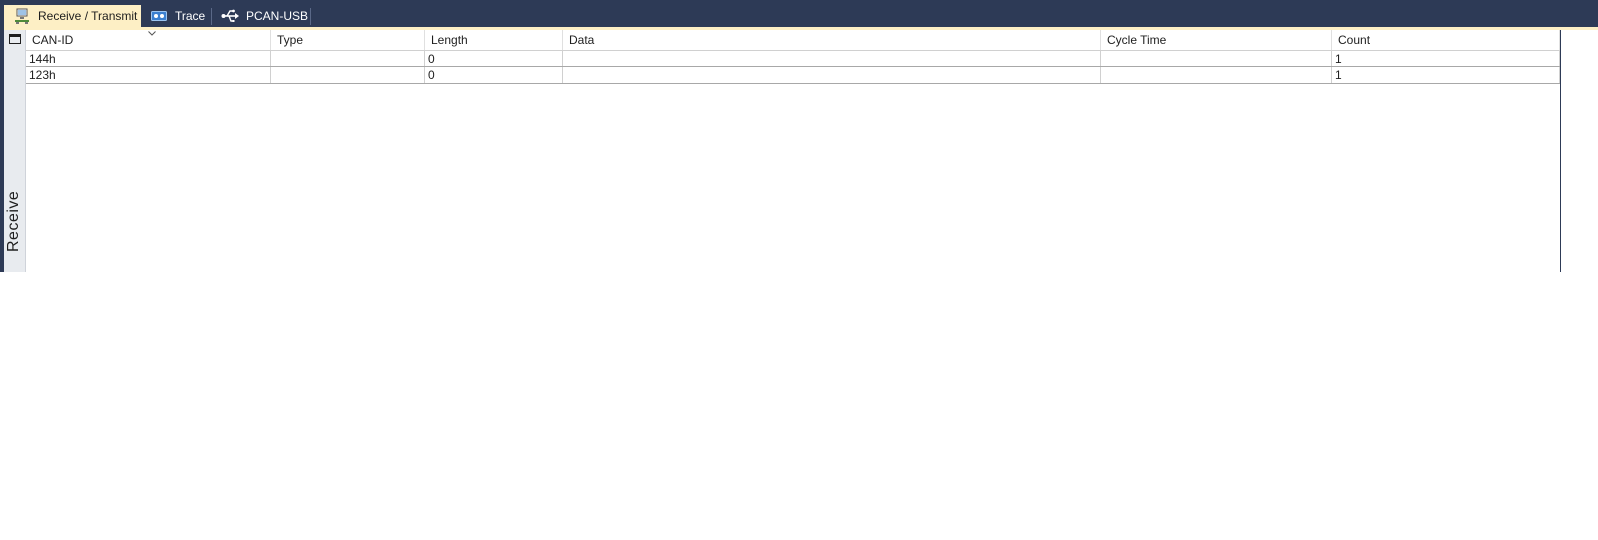  I want to click on tab-label: PCAN-USB, so click(277, 16).